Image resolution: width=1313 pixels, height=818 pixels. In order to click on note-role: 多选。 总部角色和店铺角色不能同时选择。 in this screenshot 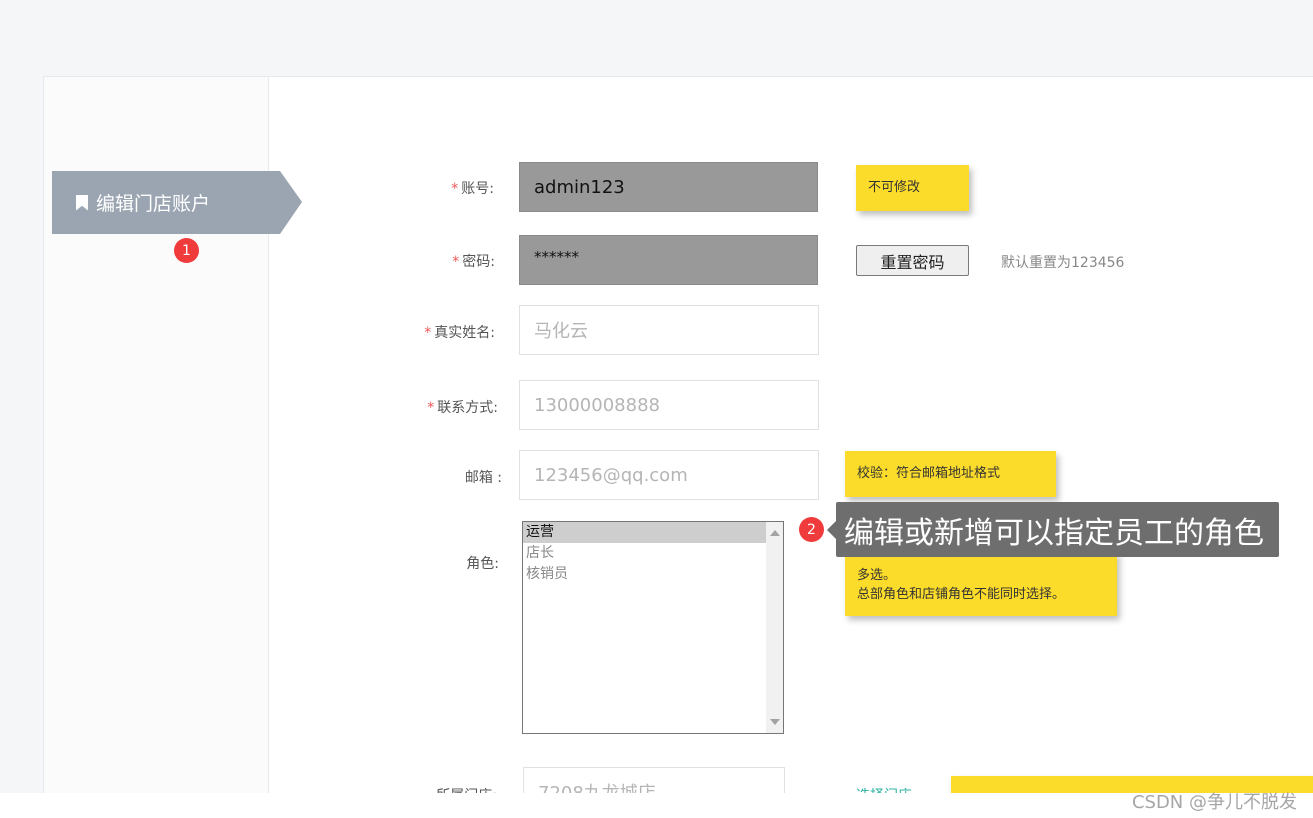, I will do `click(981, 584)`.